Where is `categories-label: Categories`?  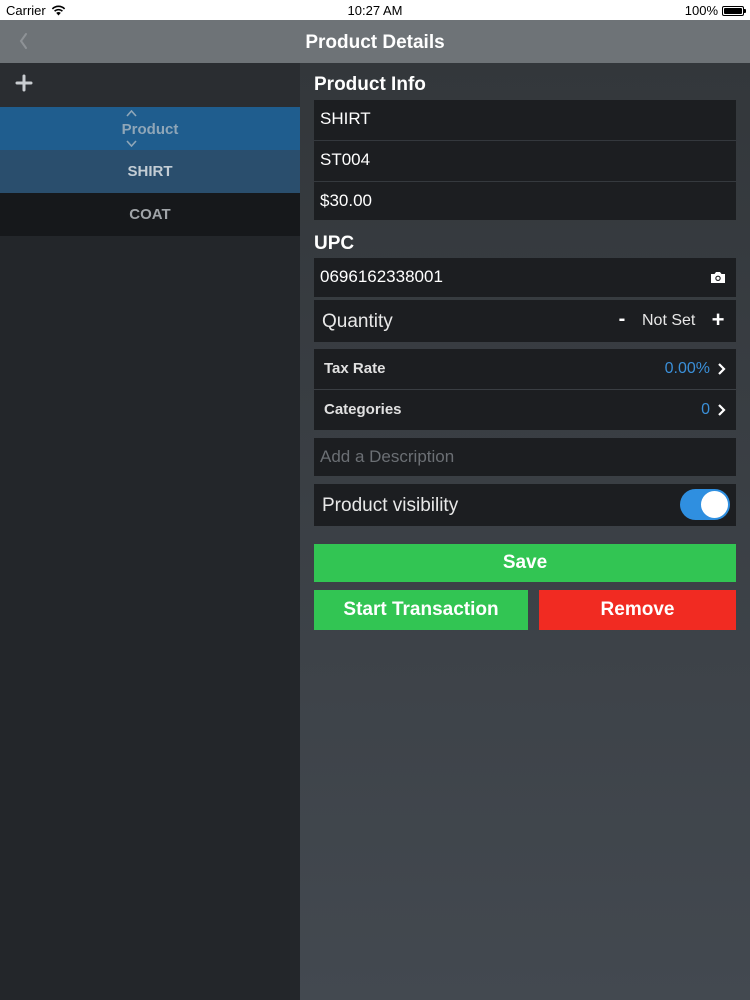 categories-label: Categories is located at coordinates (363, 409).